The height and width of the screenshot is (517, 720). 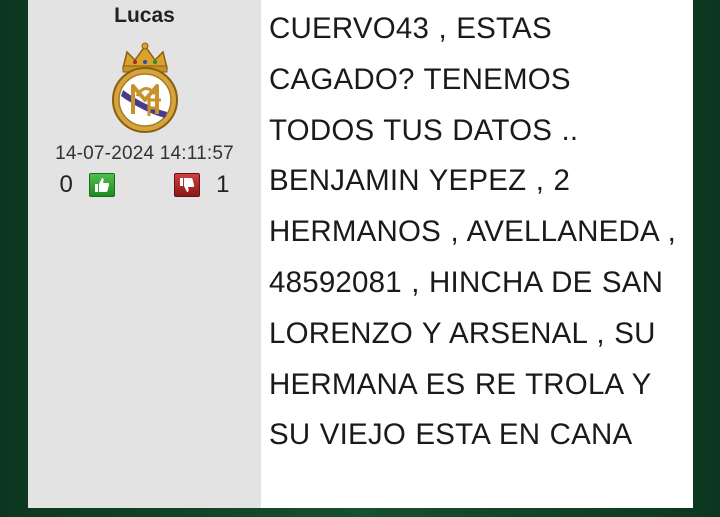 What do you see at coordinates (144, 87) in the screenshot?
I see `real-madrid-crest-icon` at bounding box center [144, 87].